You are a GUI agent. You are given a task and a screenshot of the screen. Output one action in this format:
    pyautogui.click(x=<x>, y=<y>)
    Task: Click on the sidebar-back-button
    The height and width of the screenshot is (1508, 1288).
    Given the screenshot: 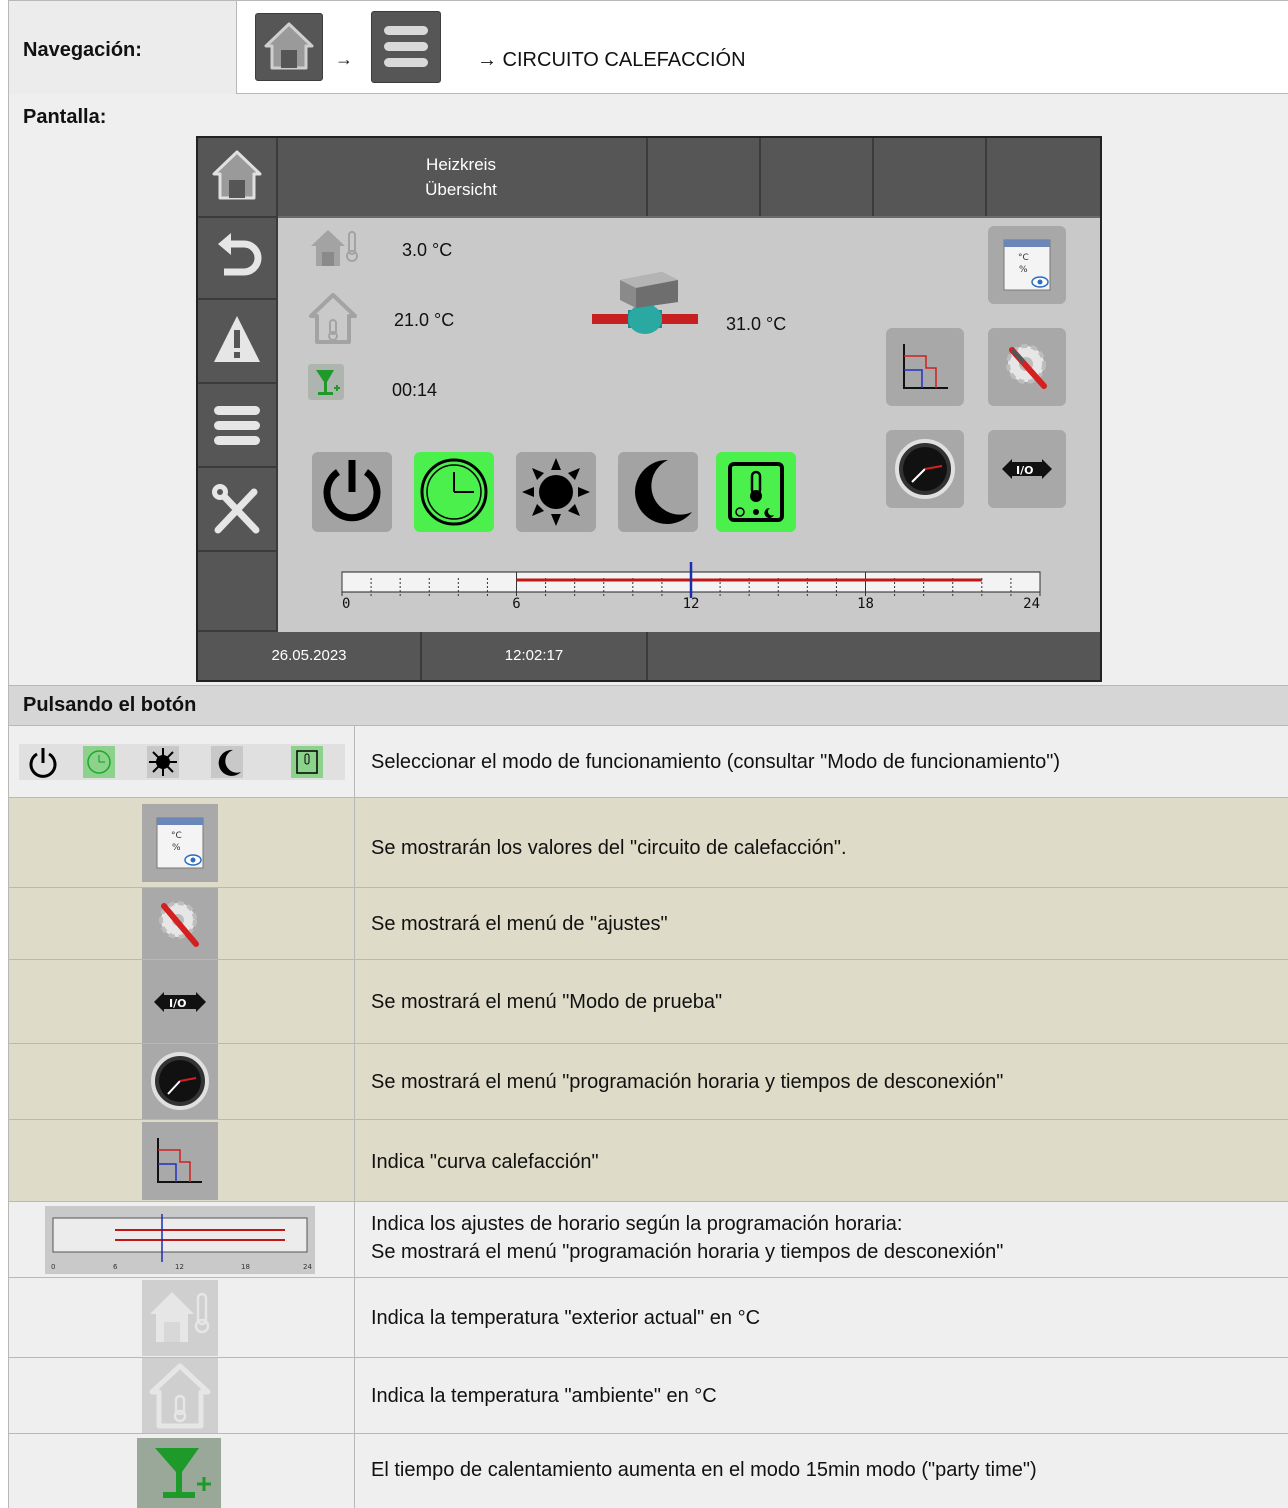 What is the action you would take?
    pyautogui.click(x=238, y=259)
    